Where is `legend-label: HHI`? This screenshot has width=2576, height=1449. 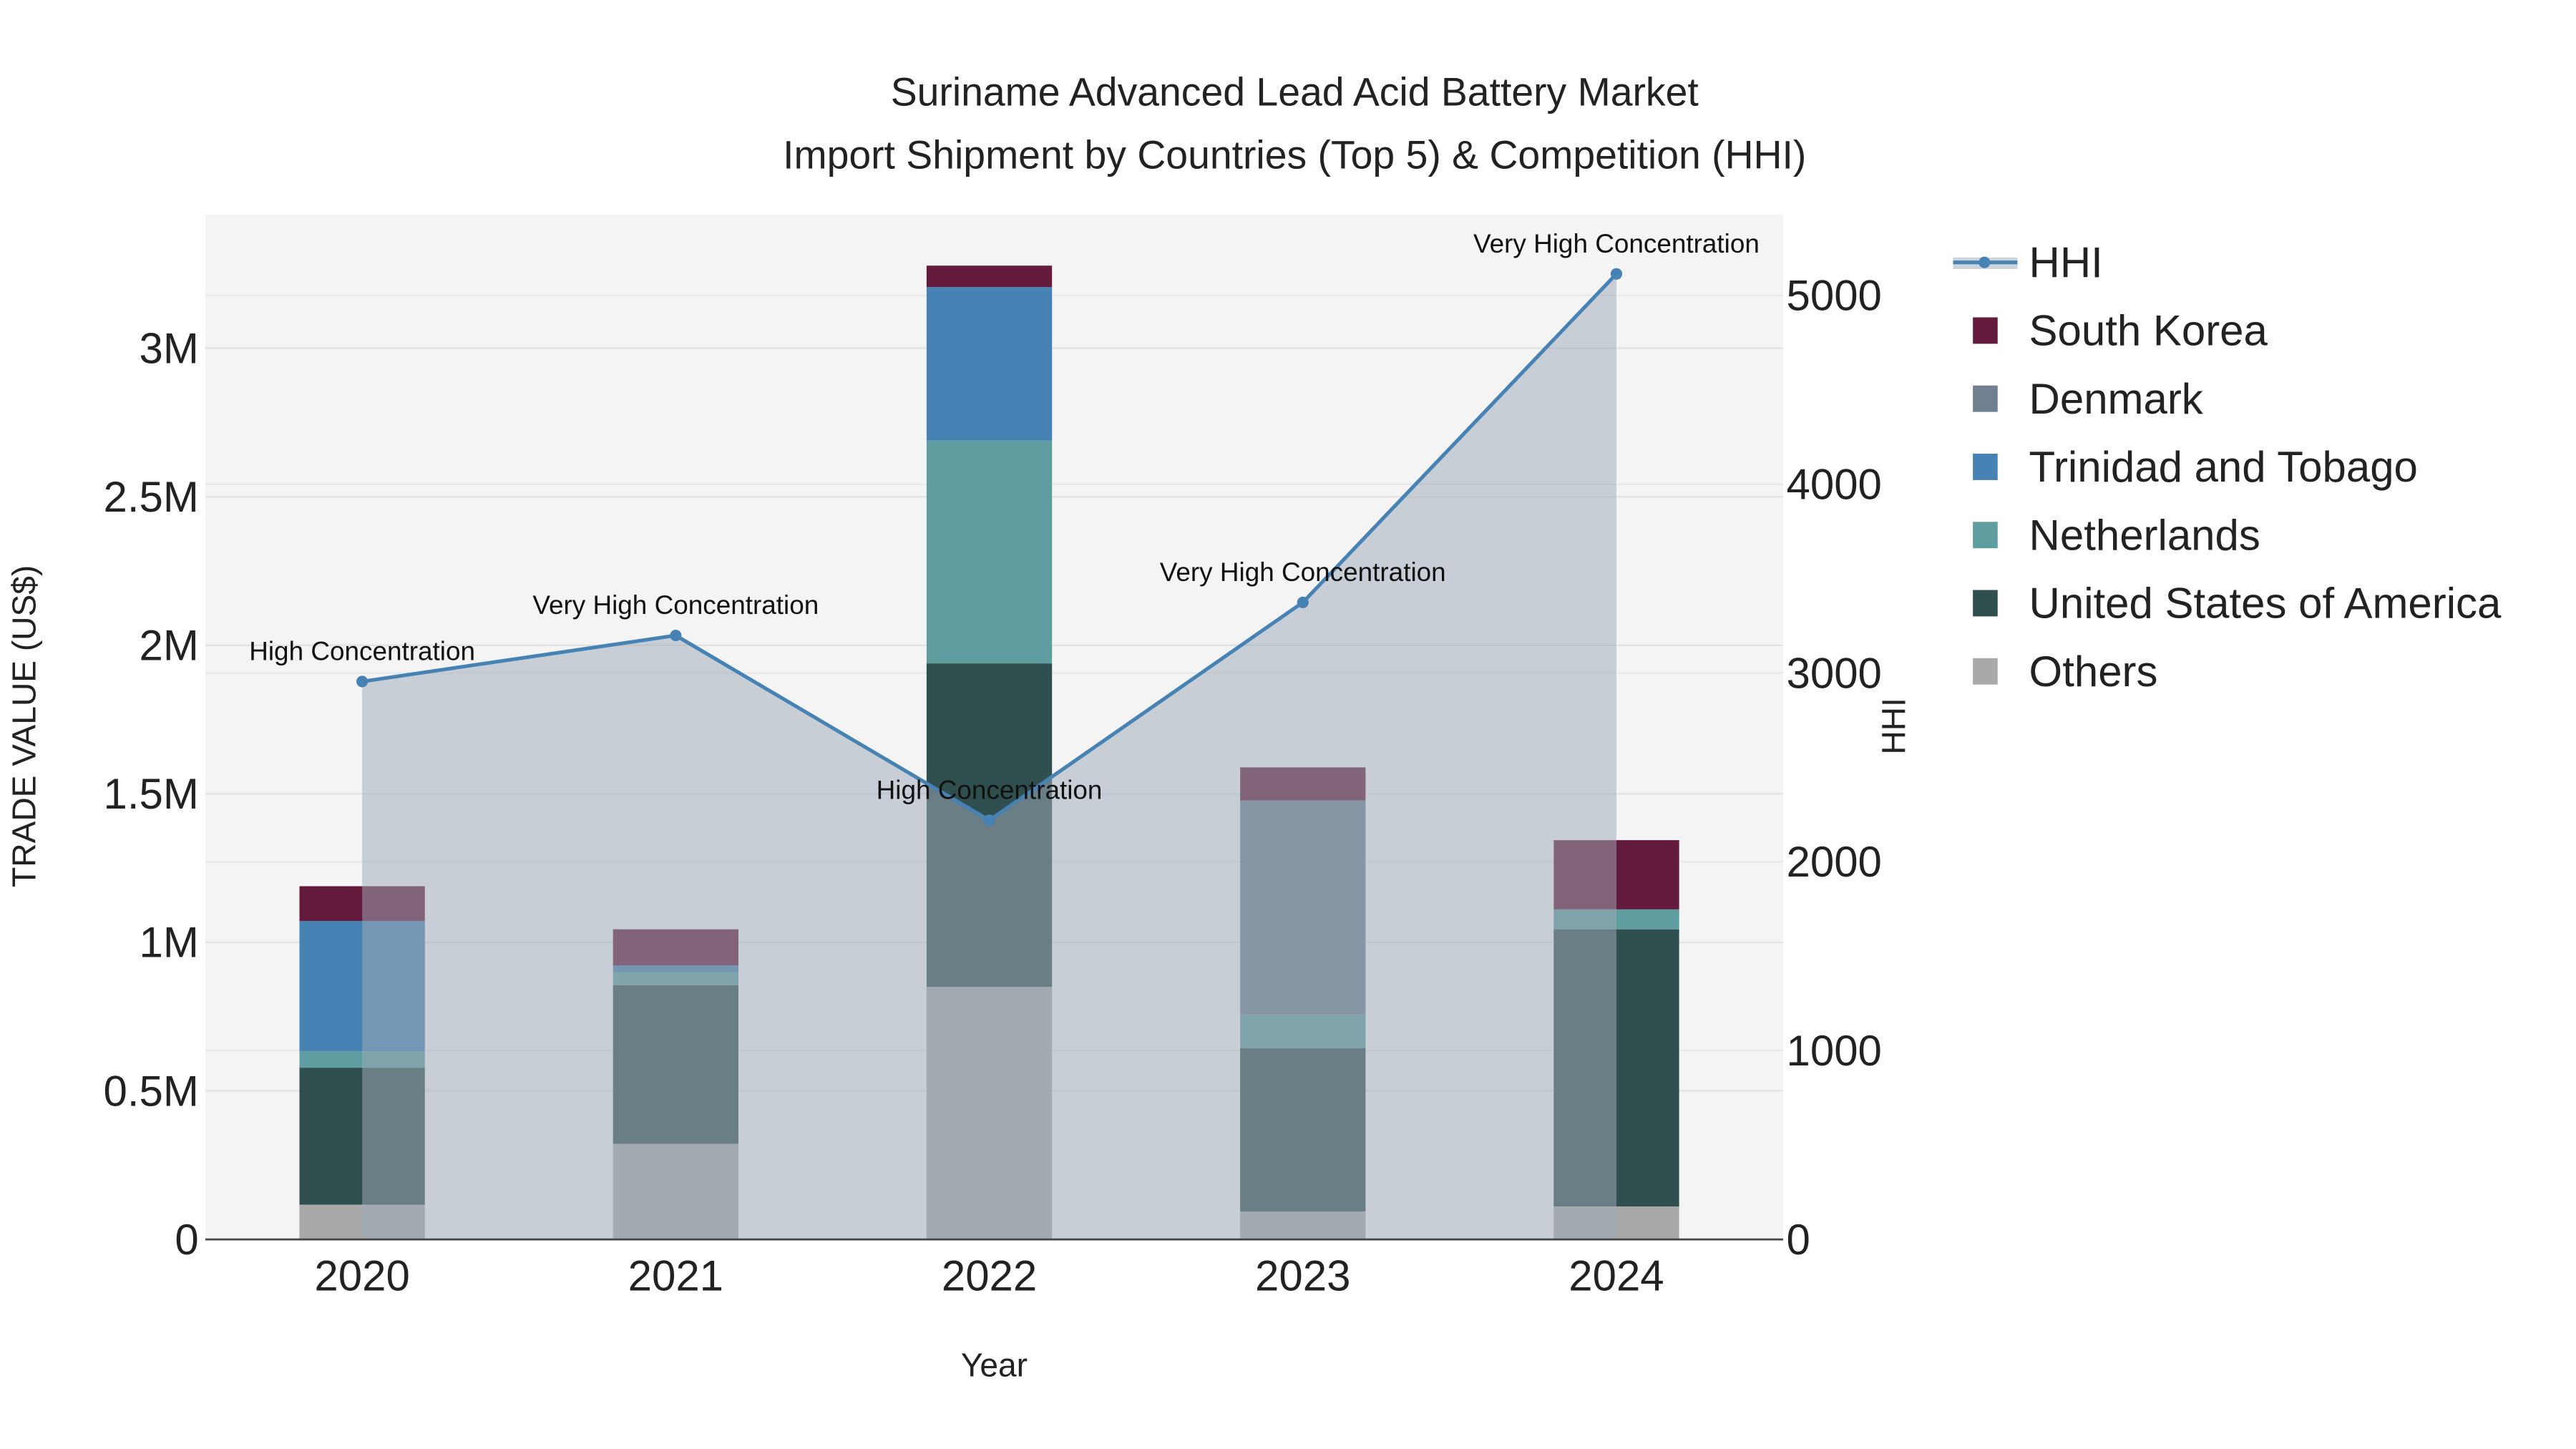
legend-label: HHI is located at coordinates (2066, 262).